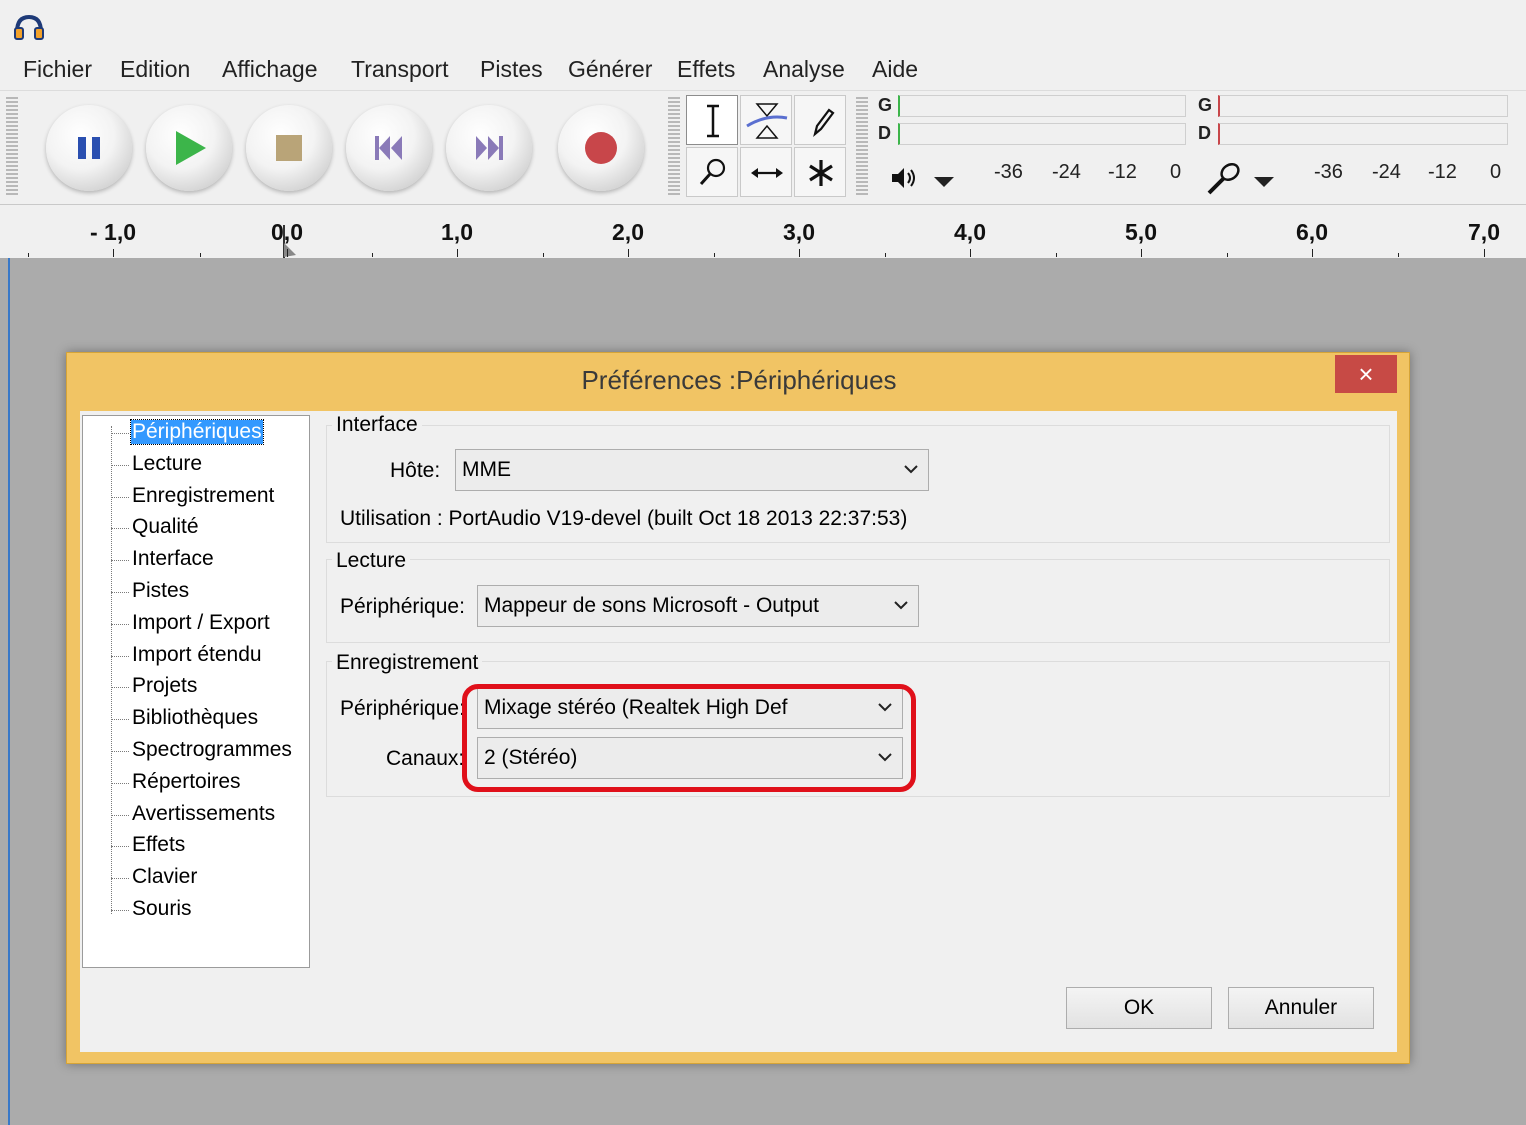  Describe the element at coordinates (904, 178) in the screenshot. I see `speaker-icon` at that location.